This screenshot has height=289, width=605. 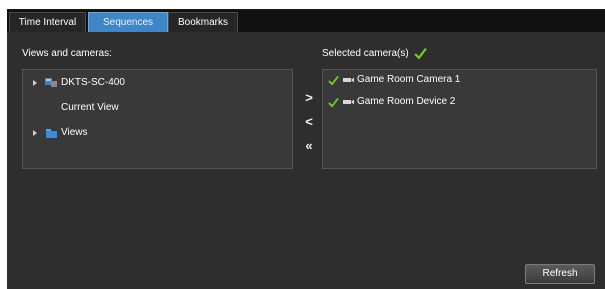 I want to click on folder-icon, so click(x=51, y=133).